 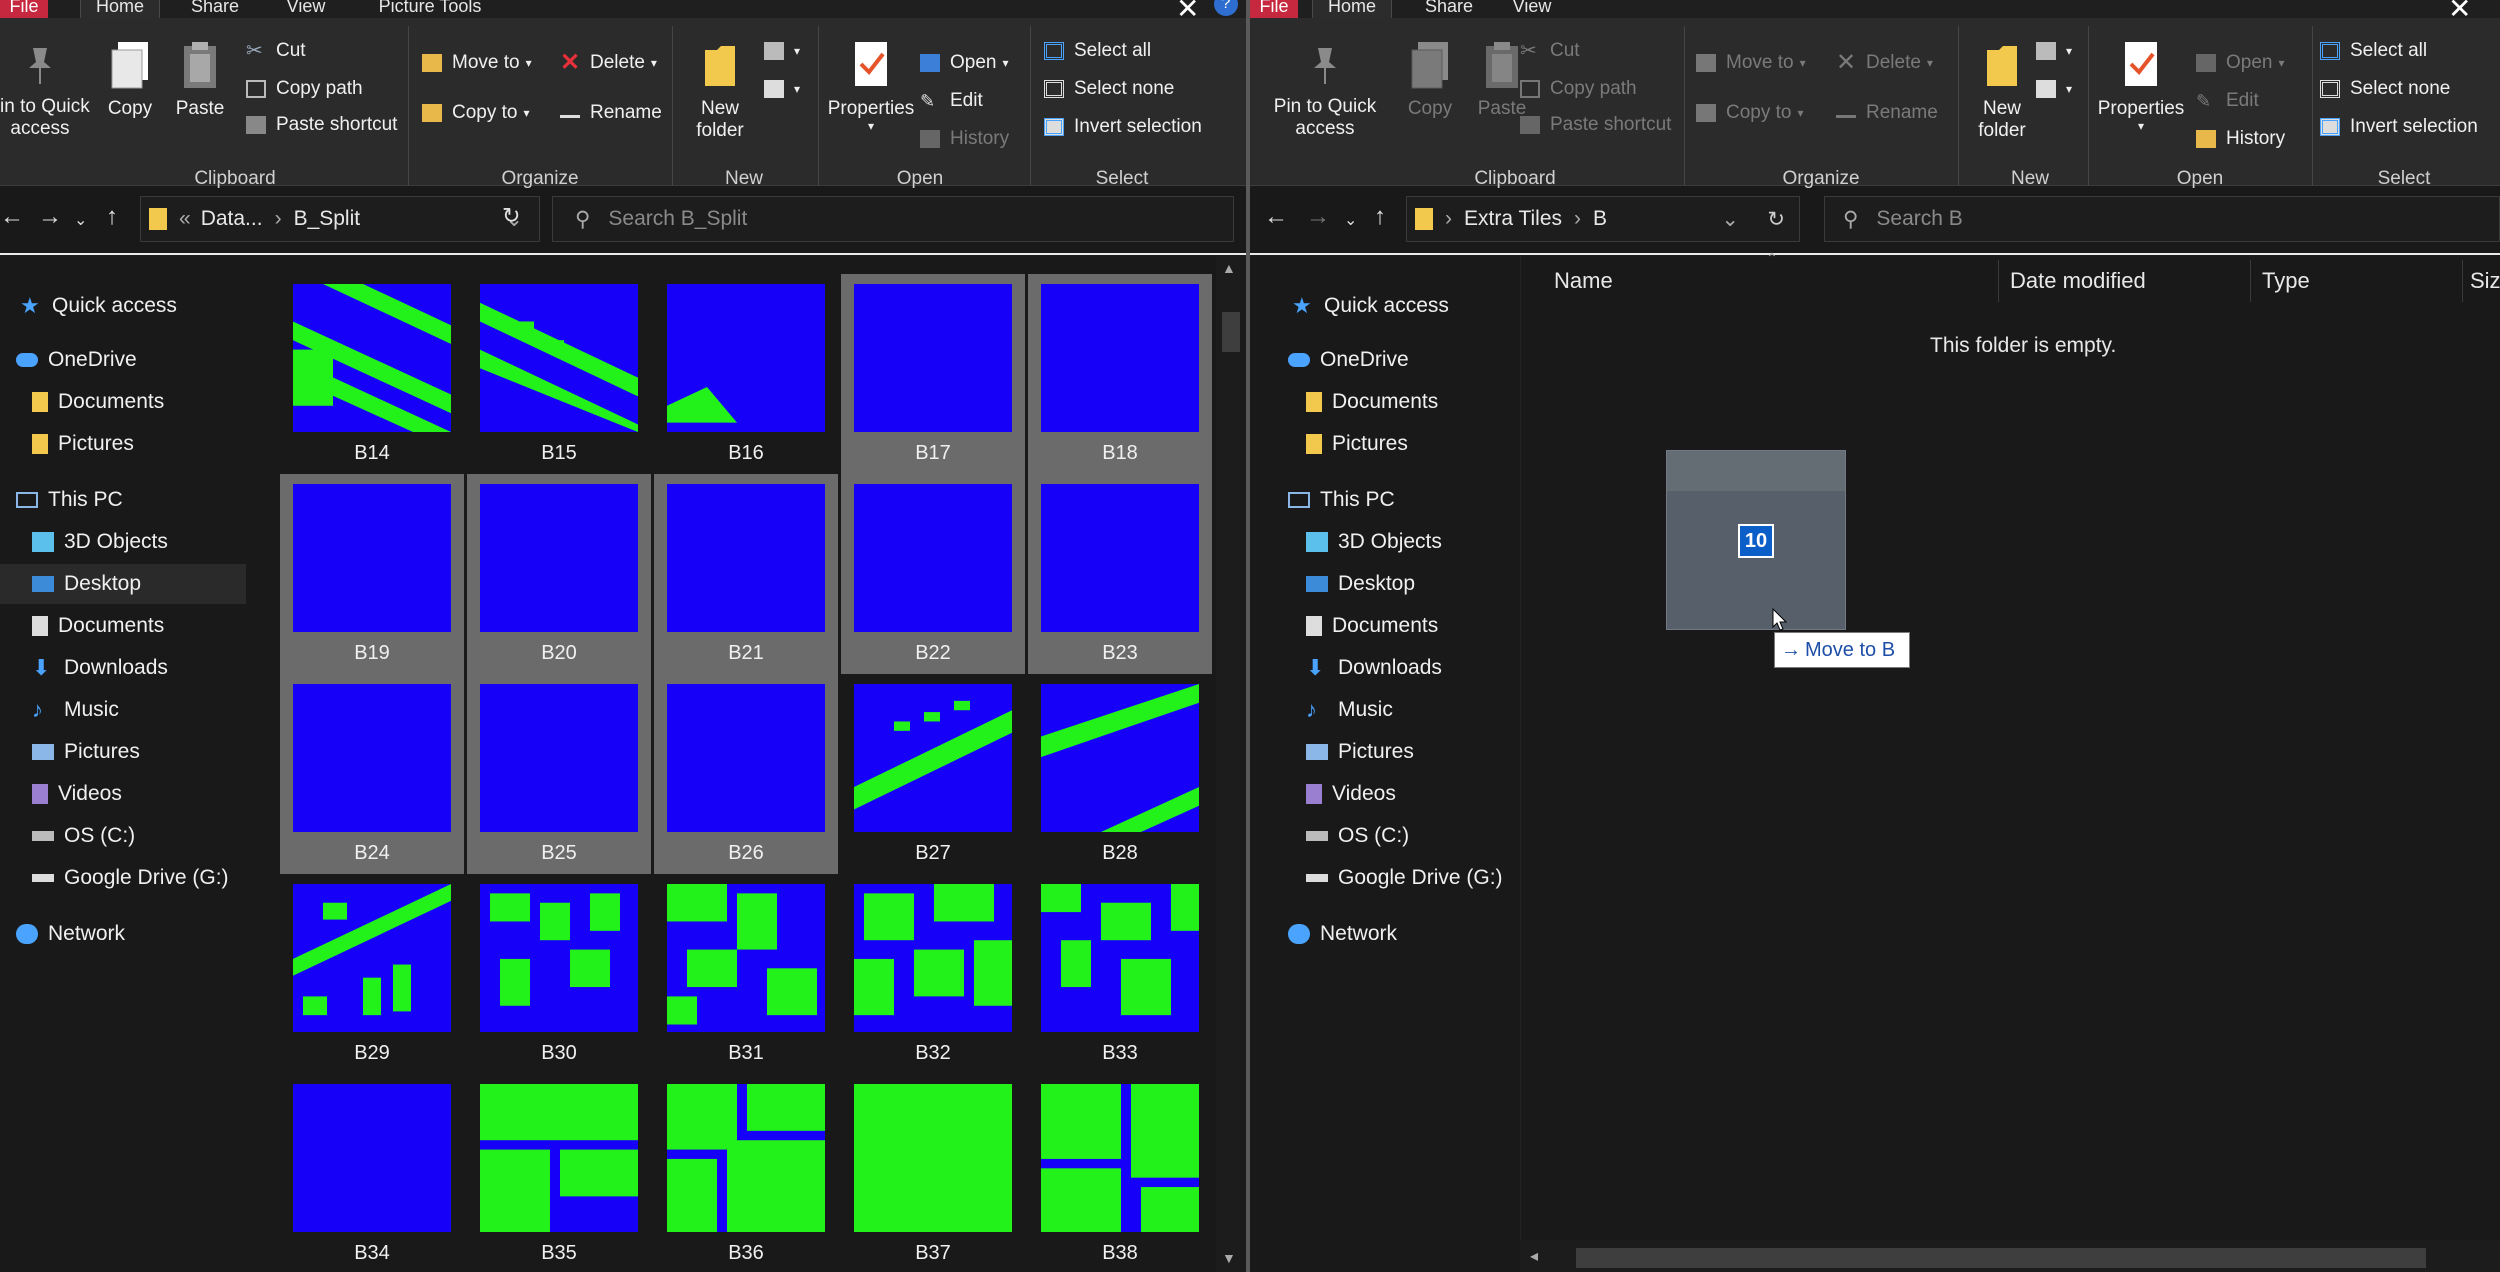 What do you see at coordinates (559, 374) in the screenshot?
I see `file-tile: B15` at bounding box center [559, 374].